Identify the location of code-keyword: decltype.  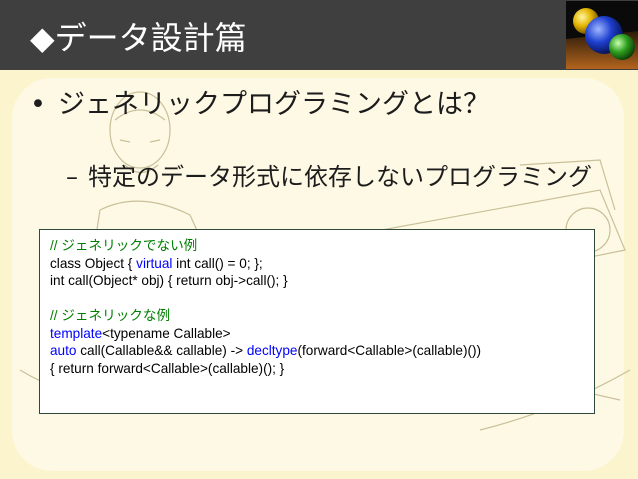
(272, 350).